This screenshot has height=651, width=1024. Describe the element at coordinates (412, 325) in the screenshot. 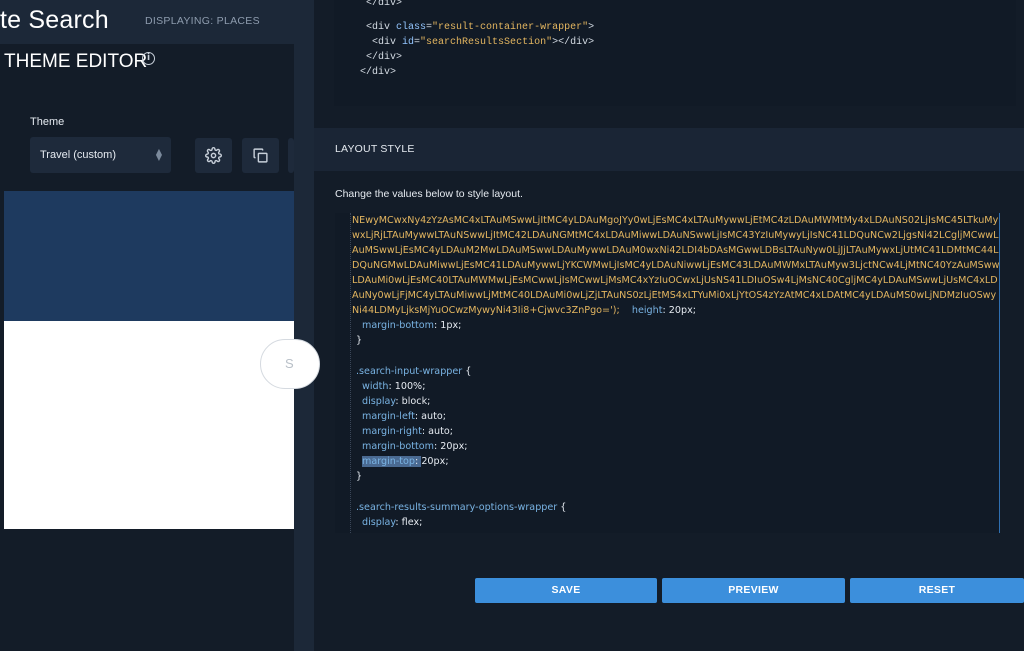

I see `code-line: margin-bottom: 1px;` at that location.